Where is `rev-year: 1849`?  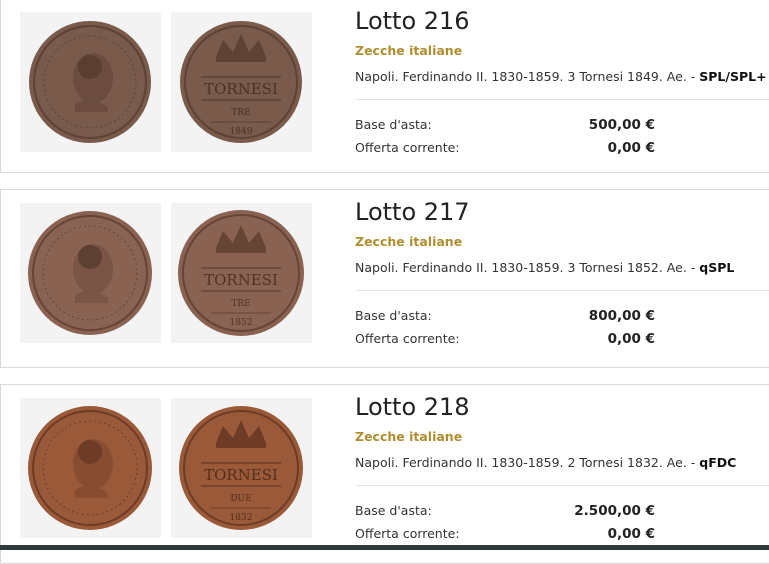 rev-year: 1849 is located at coordinates (241, 132).